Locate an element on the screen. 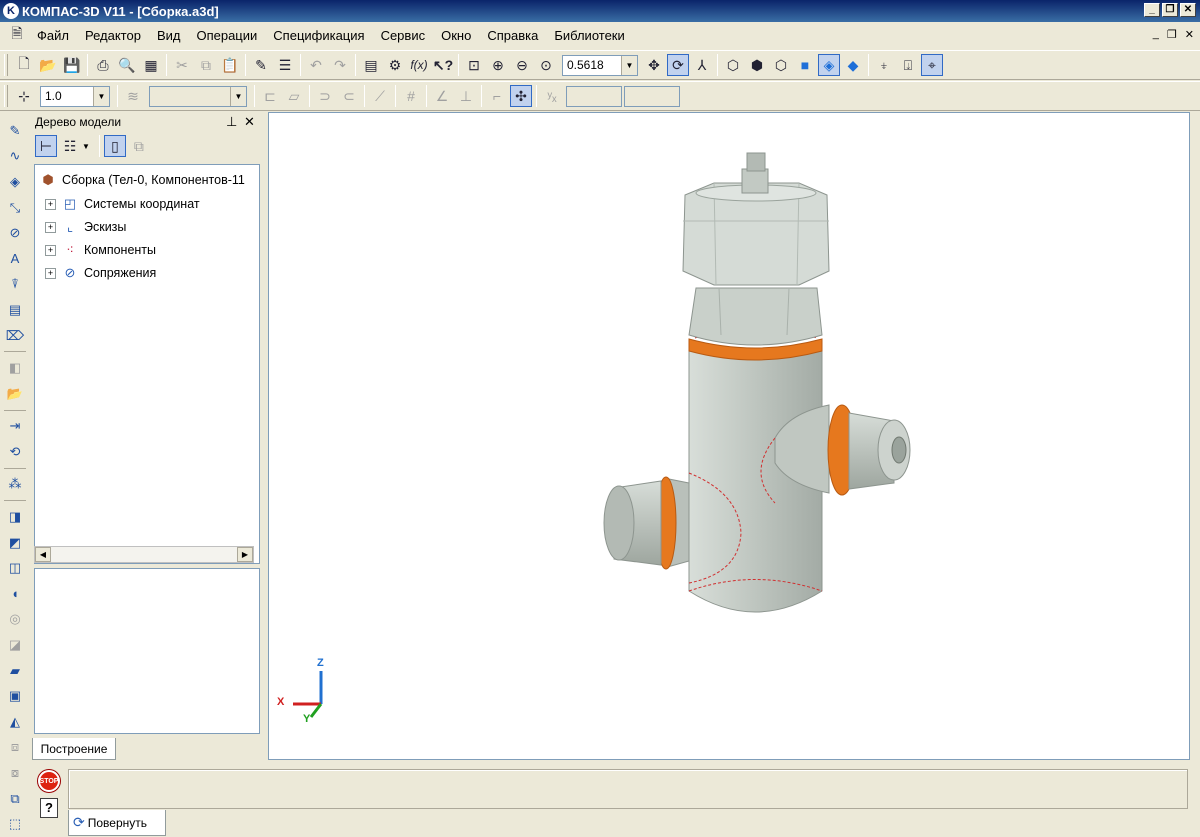 This screenshot has width=1200, height=837. ortho-icon: ⟋ is located at coordinates (380, 96).